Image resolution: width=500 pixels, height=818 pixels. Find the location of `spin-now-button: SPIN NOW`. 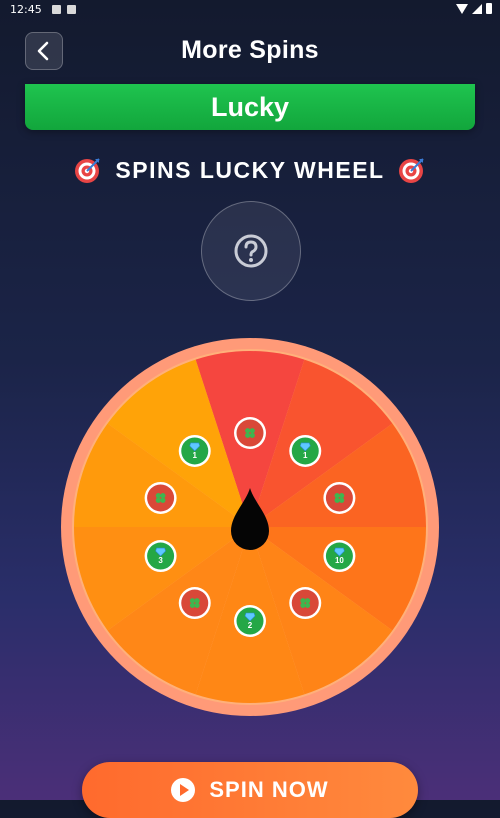

spin-now-button: SPIN NOW is located at coordinates (250, 790).